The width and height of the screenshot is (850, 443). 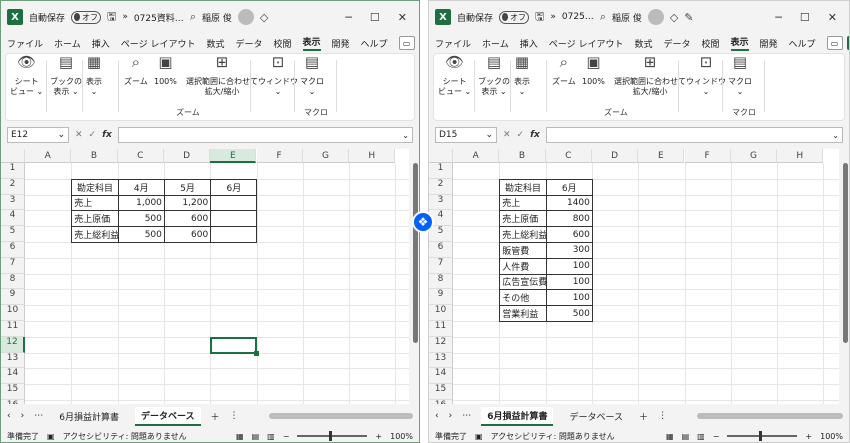 What do you see at coordinates (326, 156) in the screenshot?
I see `column-header: G` at bounding box center [326, 156].